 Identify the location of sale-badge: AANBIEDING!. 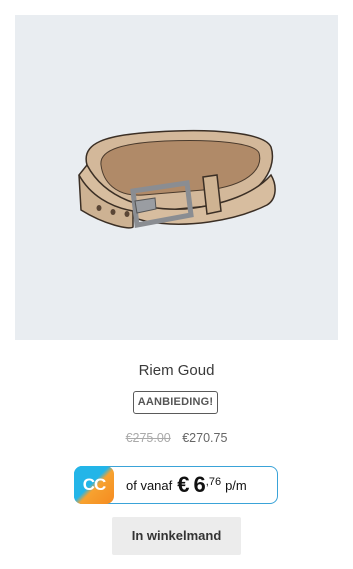
(175, 402).